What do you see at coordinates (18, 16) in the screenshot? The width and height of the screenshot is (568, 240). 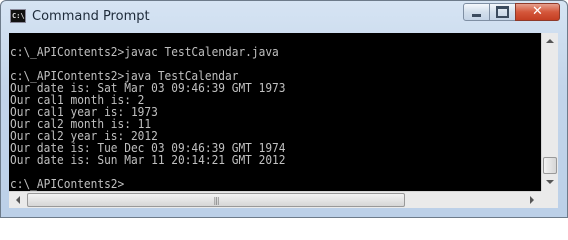 I see `command-prompt-icon: C:\.` at bounding box center [18, 16].